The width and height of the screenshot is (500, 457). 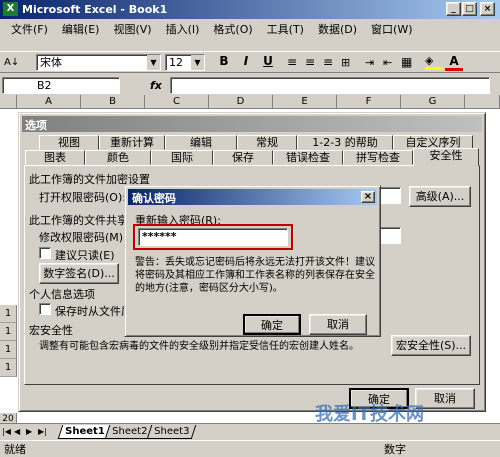 What do you see at coordinates (482, 102) in the screenshot?
I see `column-header` at bounding box center [482, 102].